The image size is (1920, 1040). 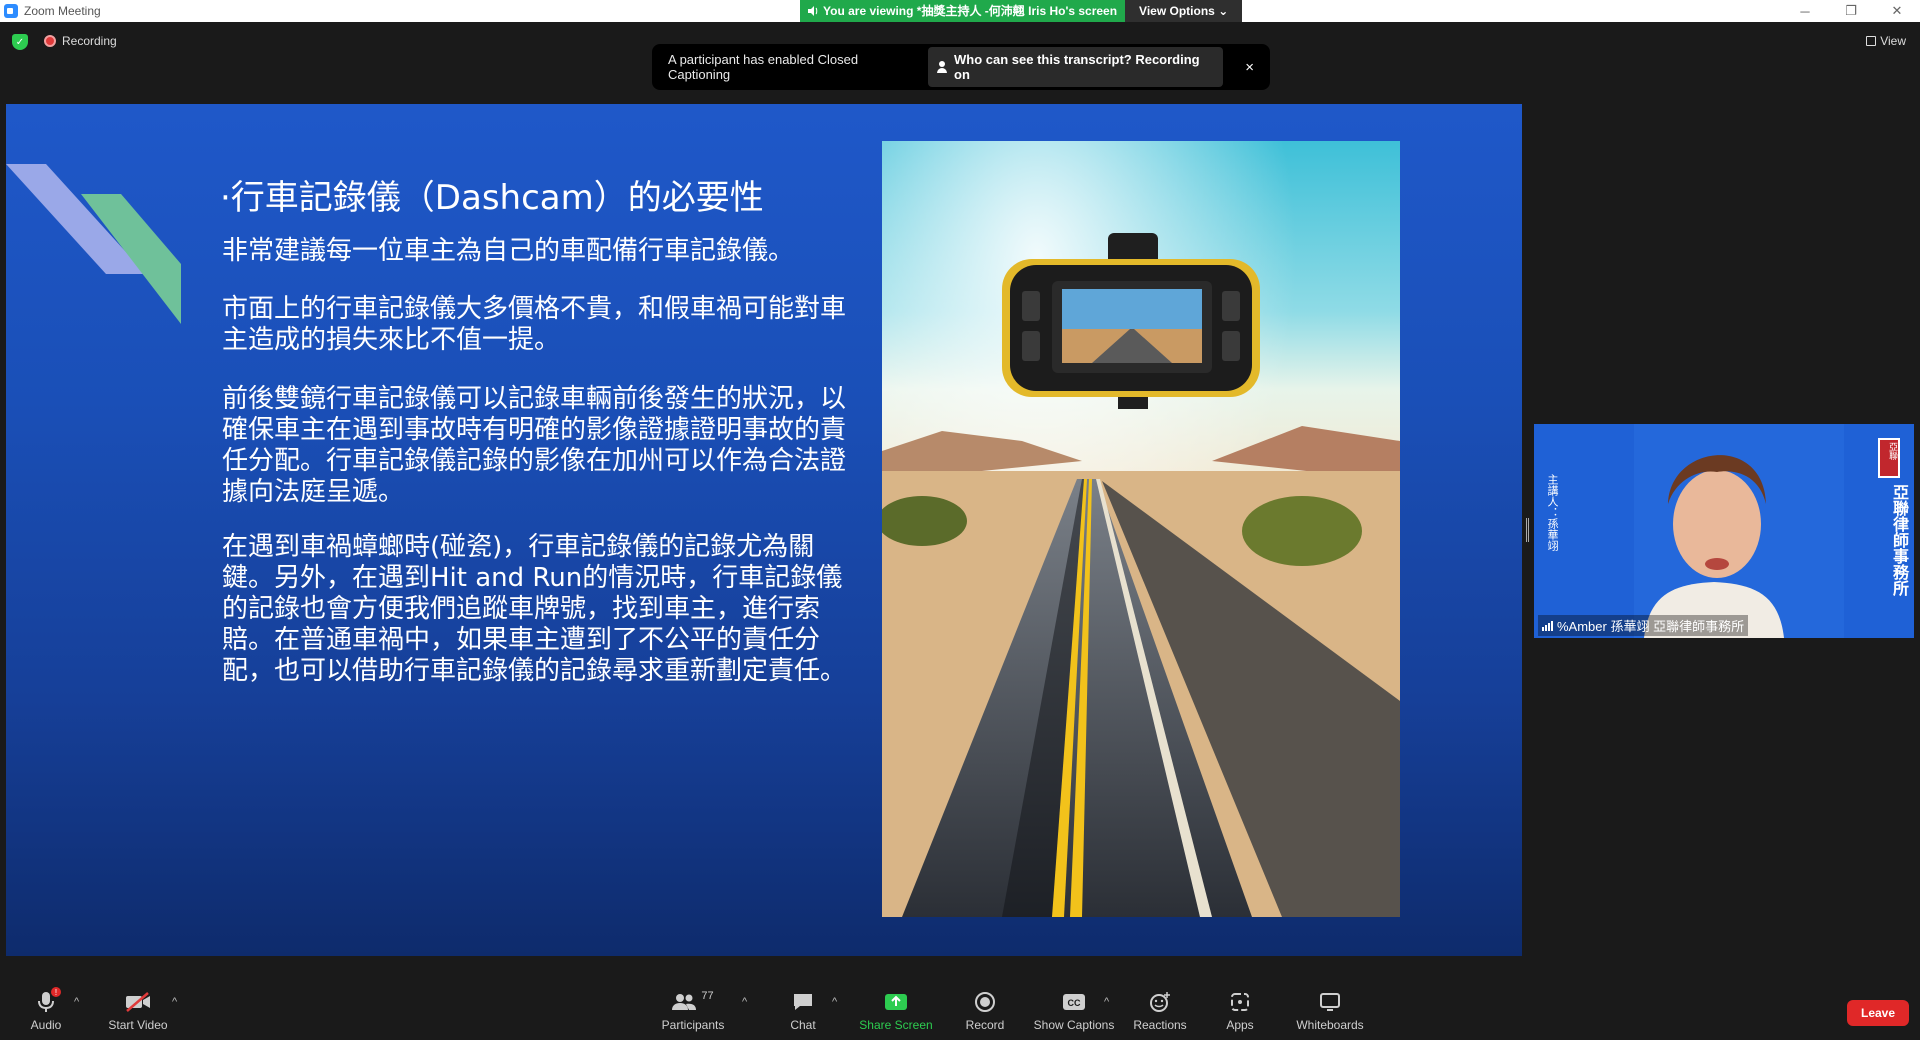 I want to click on view-options-button: View Options ⌄, so click(x=1184, y=11).